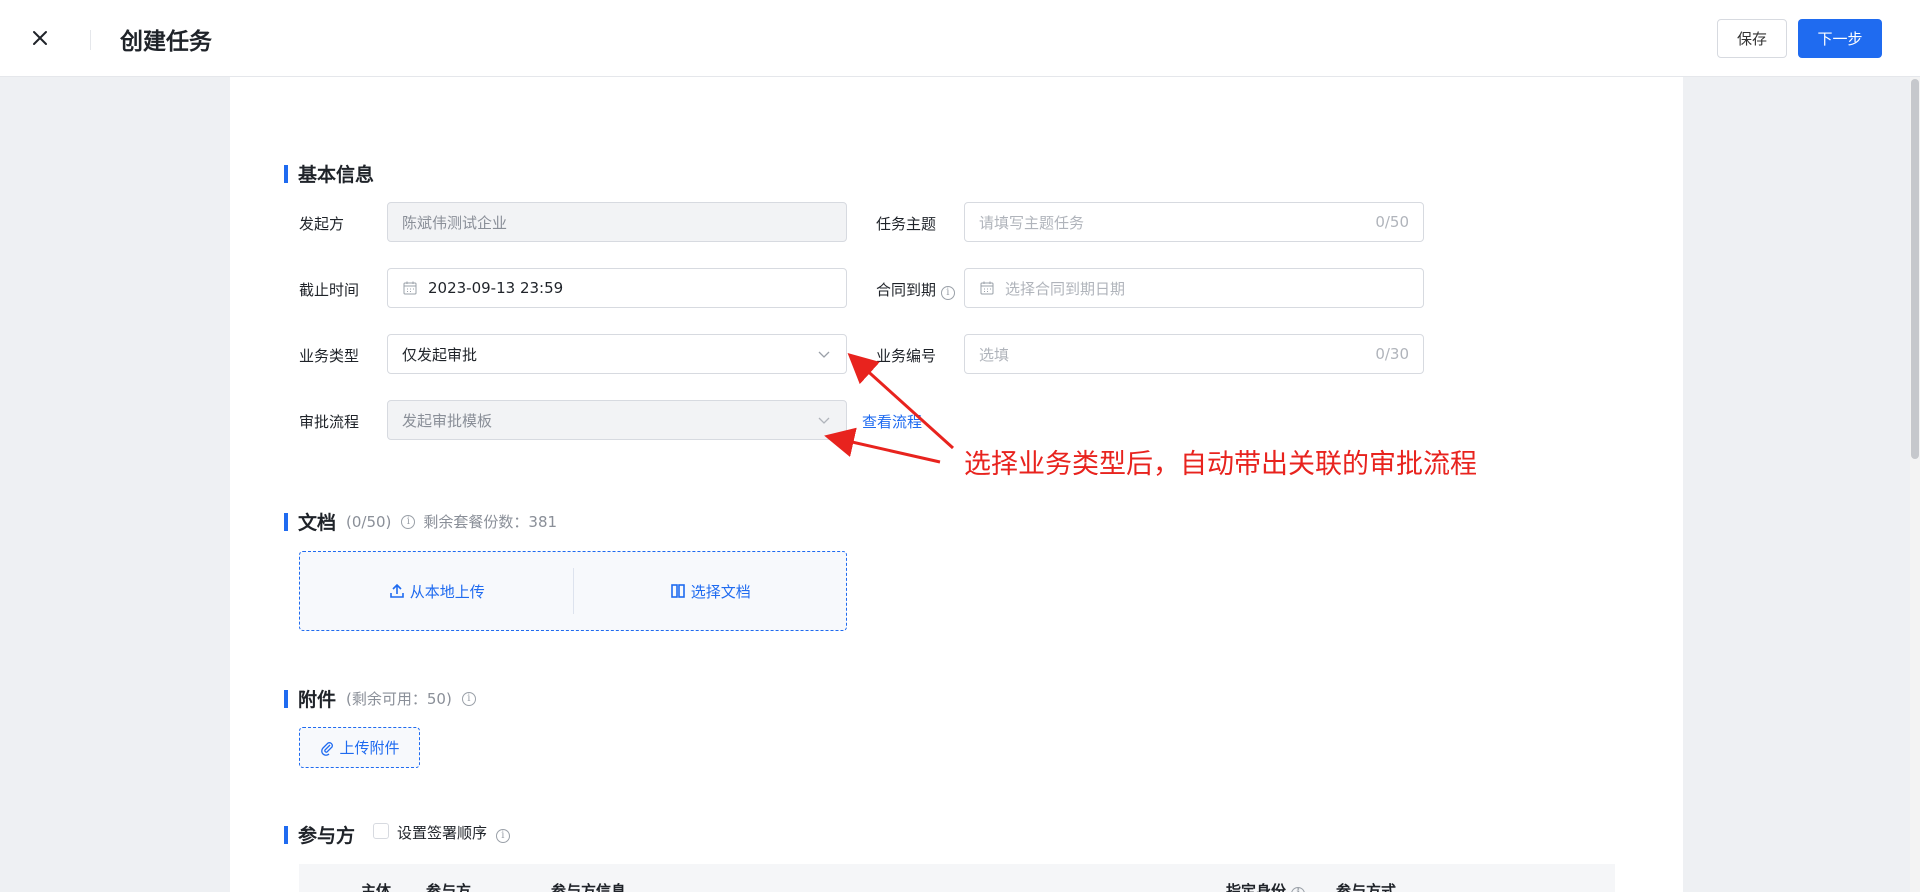  Describe the element at coordinates (440, 354) in the screenshot. I see `business-type-value: 仅发起审批` at that location.